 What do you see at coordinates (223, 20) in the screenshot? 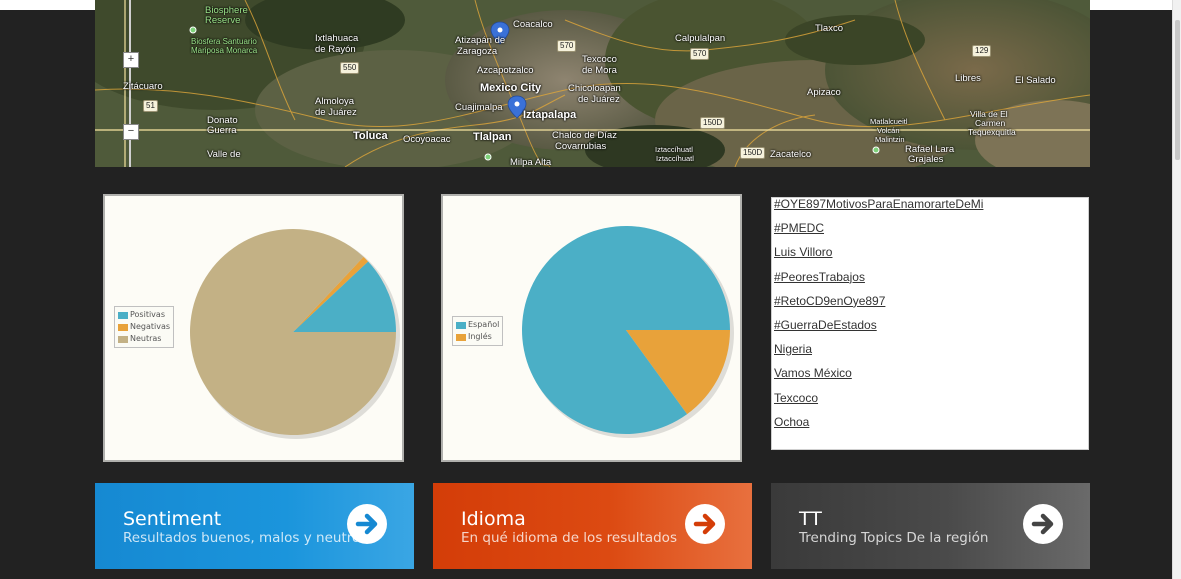
I see `map-label: Reserve` at bounding box center [223, 20].